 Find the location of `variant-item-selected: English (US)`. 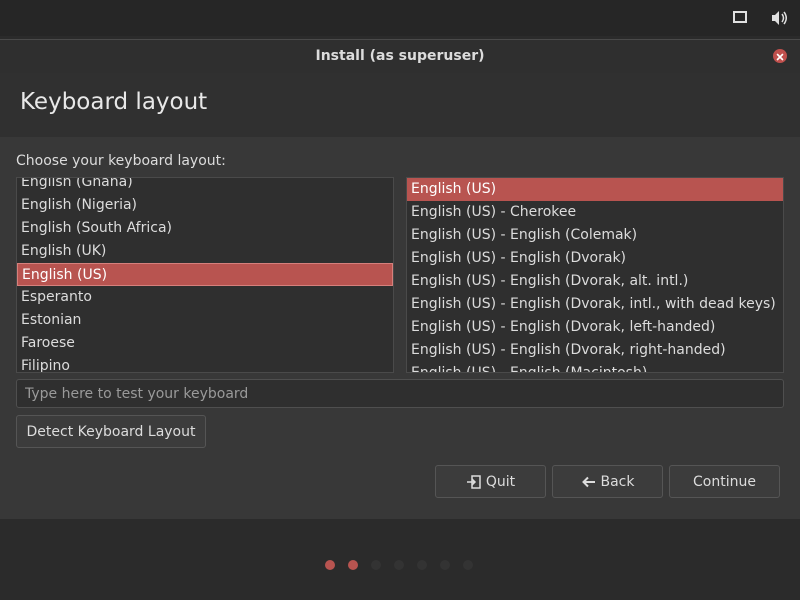

variant-item-selected: English (US) is located at coordinates (595, 189).